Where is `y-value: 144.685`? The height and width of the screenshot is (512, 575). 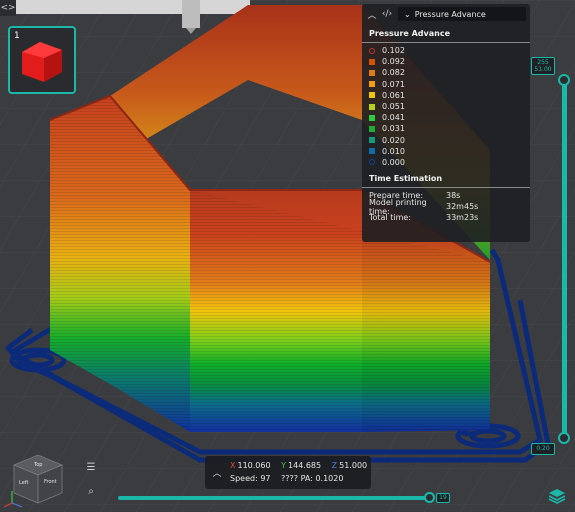 y-value: 144.685 is located at coordinates (305, 465).